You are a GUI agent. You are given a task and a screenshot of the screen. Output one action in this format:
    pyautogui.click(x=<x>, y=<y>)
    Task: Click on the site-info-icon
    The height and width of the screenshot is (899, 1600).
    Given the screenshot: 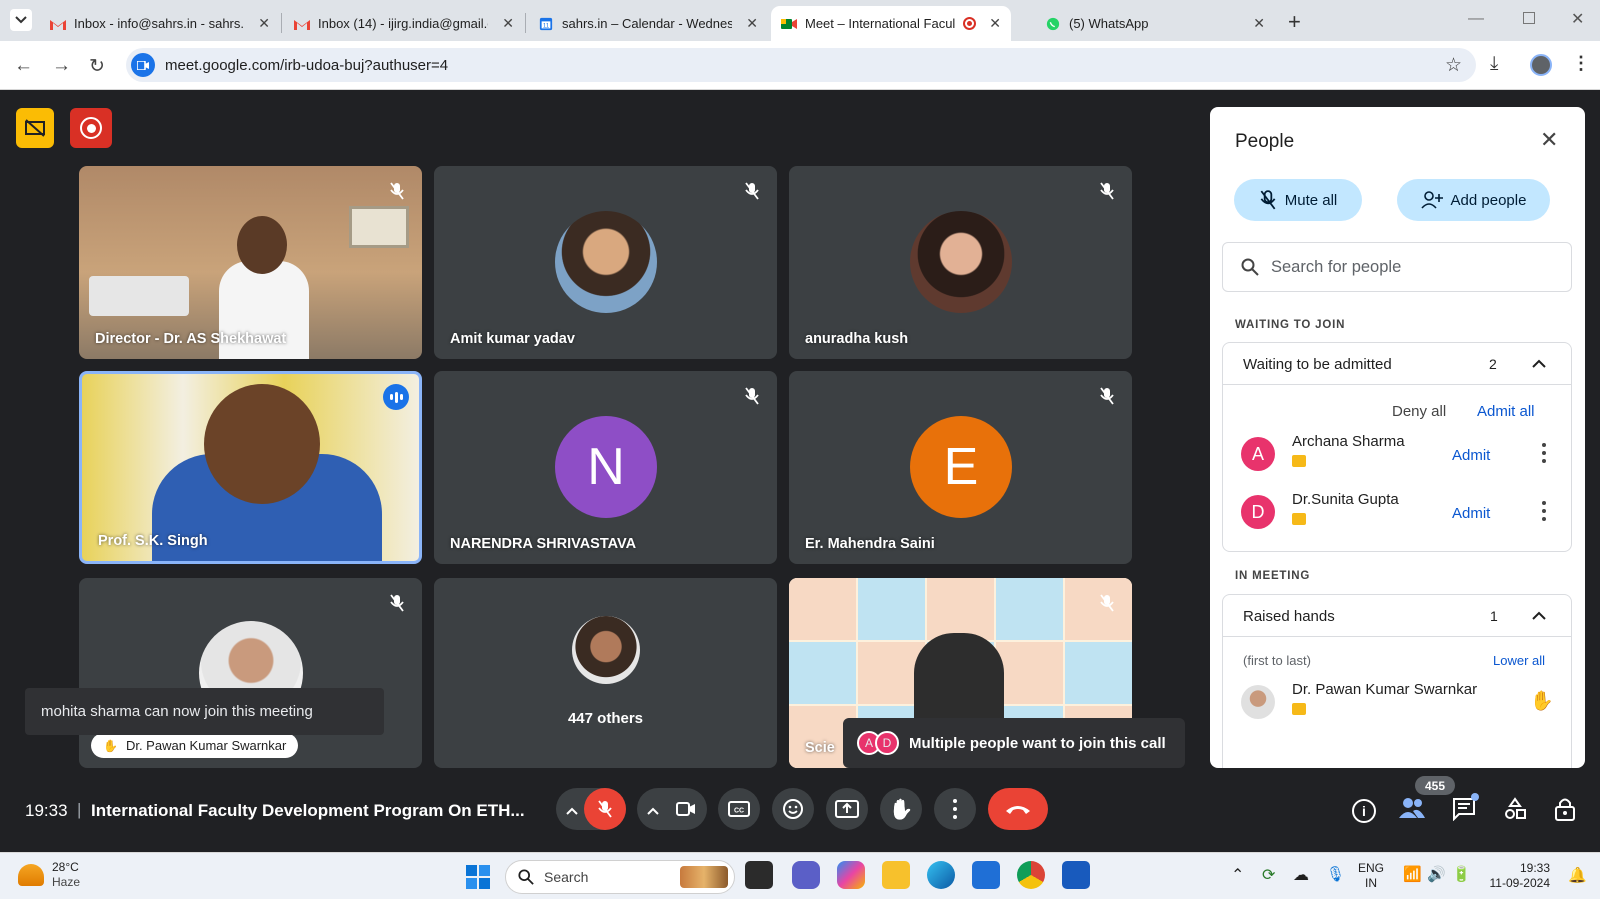 What is the action you would take?
    pyautogui.click(x=143, y=65)
    